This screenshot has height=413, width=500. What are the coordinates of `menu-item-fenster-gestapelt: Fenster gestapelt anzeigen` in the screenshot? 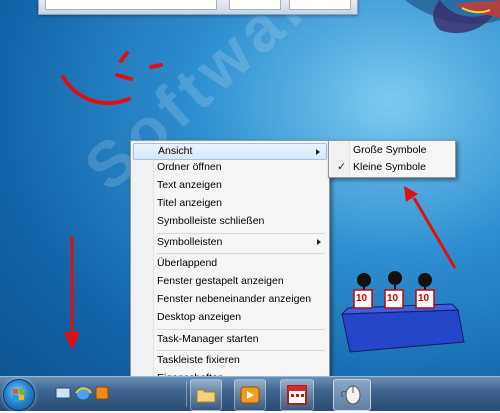 It's located at (230, 281).